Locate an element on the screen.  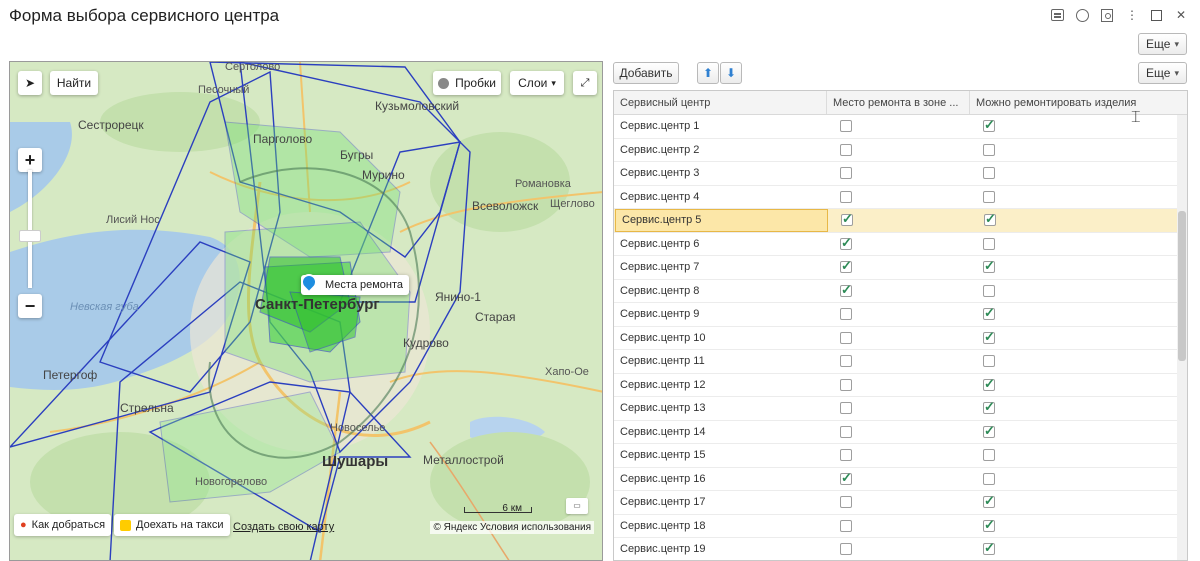
service-center-name: Сервис.центр 3 is located at coordinates (660, 173).